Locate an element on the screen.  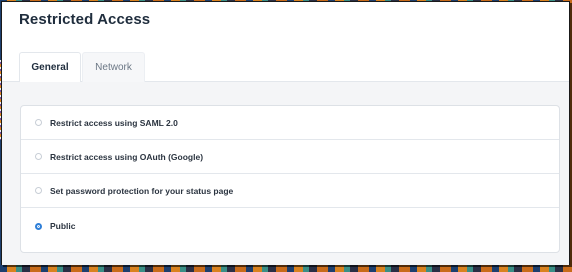
option-public: Public is located at coordinates (290, 226).